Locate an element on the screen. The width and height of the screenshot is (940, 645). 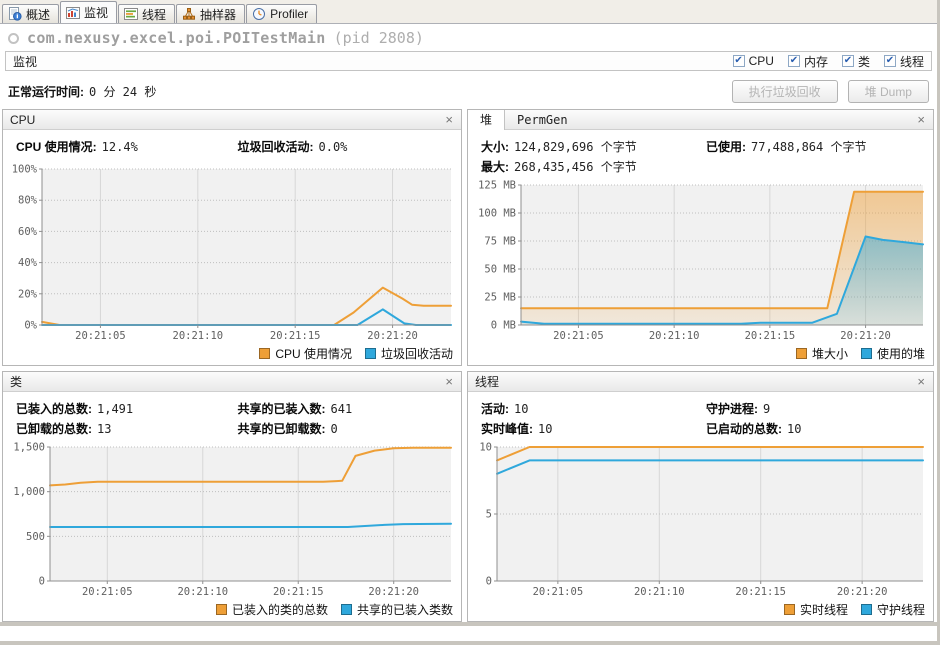
stat-value: 0.0% is located at coordinates (333, 147).